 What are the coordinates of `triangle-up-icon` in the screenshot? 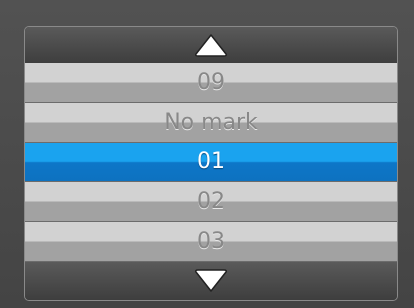 It's located at (211, 45).